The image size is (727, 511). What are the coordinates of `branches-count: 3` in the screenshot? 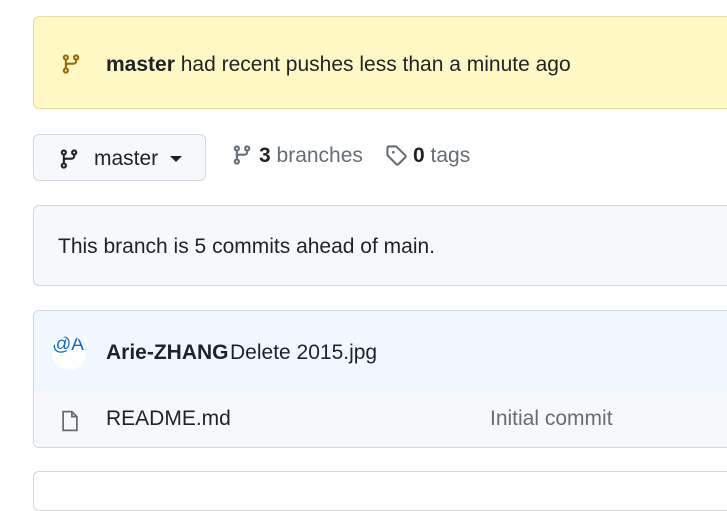 It's located at (265, 155).